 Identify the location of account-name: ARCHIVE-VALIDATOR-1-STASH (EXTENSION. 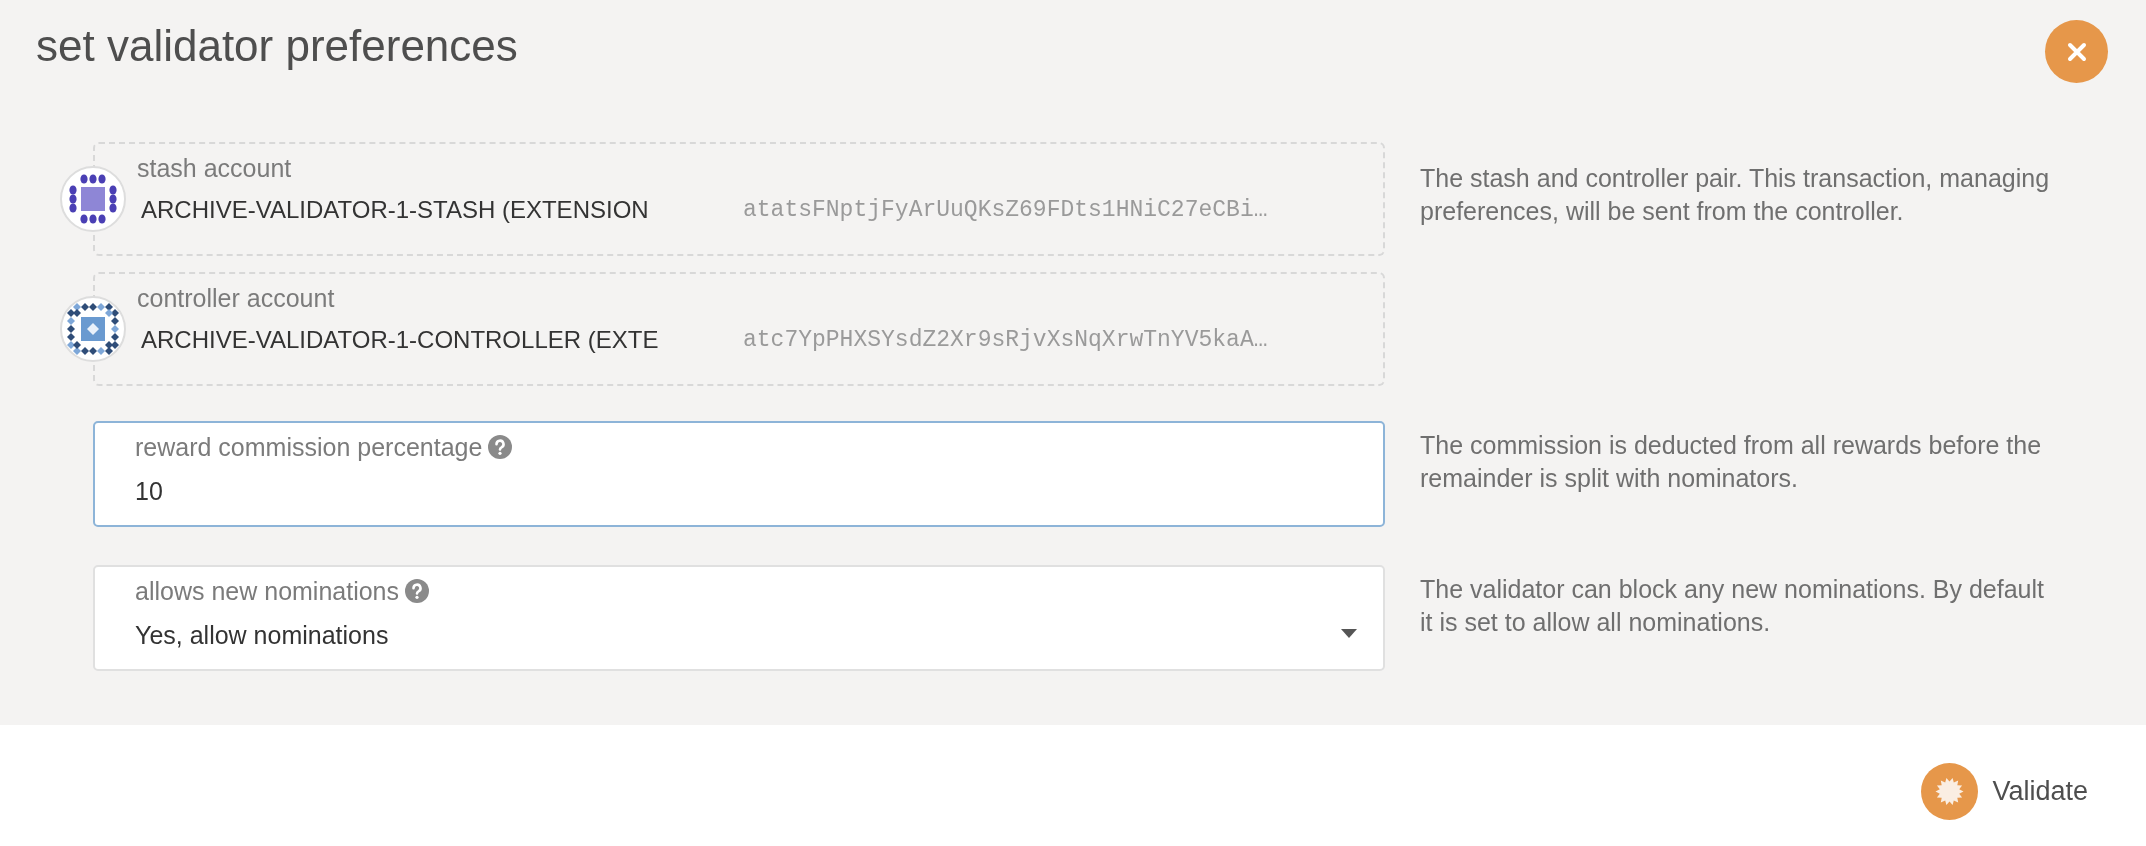
(395, 209).